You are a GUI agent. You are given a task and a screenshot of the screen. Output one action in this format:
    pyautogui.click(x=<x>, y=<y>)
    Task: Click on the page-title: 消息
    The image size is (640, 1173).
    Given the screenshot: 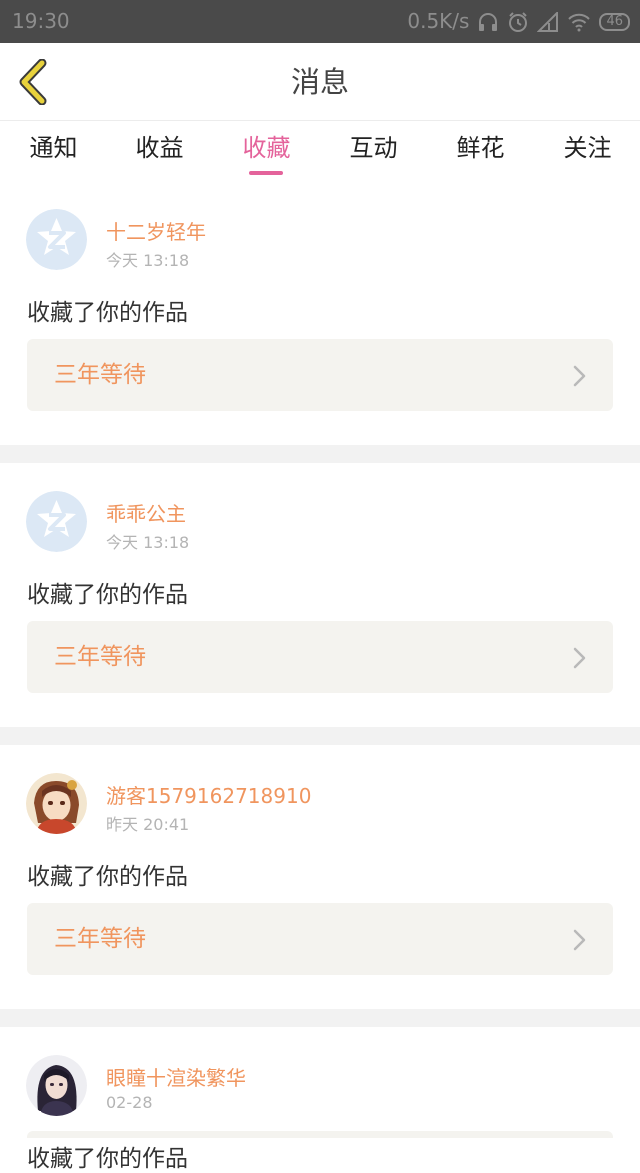 What is the action you would take?
    pyautogui.click(x=319, y=82)
    